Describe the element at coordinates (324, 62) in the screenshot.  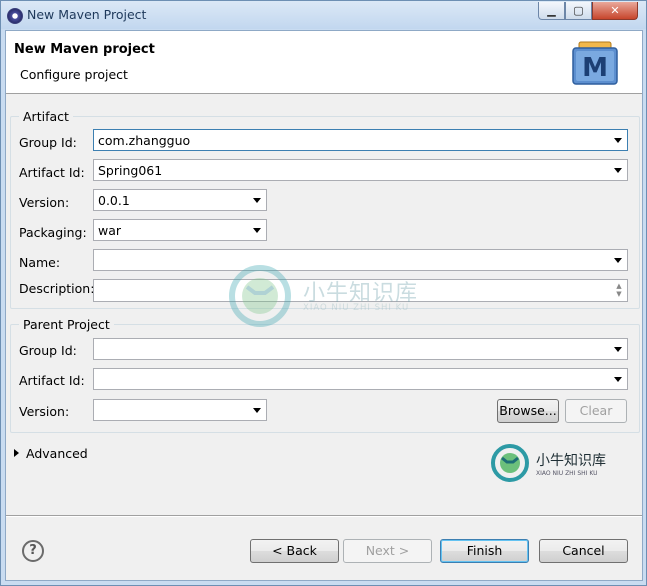
I see `wizard-header: New Maven project Configure project M` at that location.